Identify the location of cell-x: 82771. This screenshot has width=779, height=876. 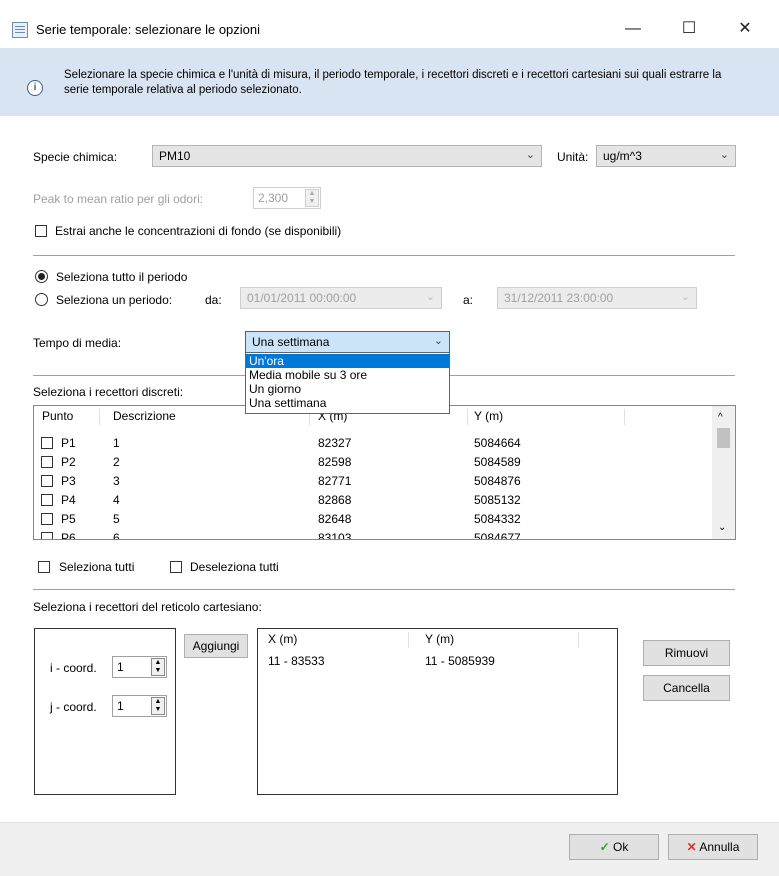
(335, 481).